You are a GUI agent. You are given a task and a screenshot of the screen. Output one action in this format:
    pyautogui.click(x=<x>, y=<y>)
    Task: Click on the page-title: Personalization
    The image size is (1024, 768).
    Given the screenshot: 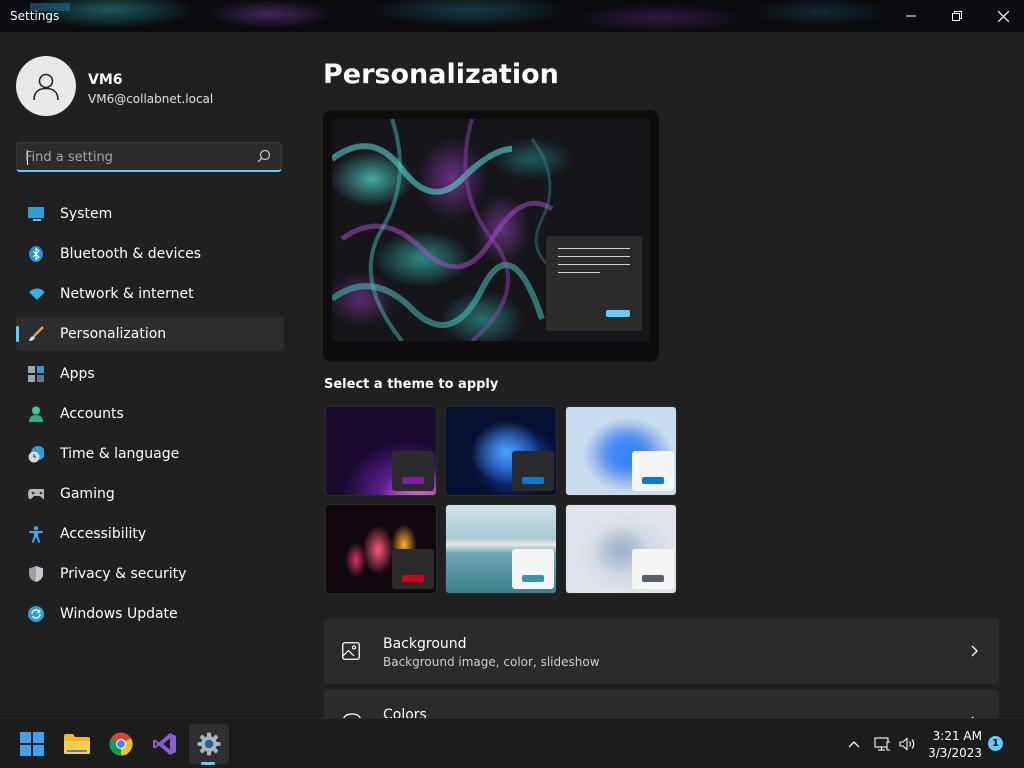 What is the action you would take?
    pyautogui.click(x=441, y=74)
    